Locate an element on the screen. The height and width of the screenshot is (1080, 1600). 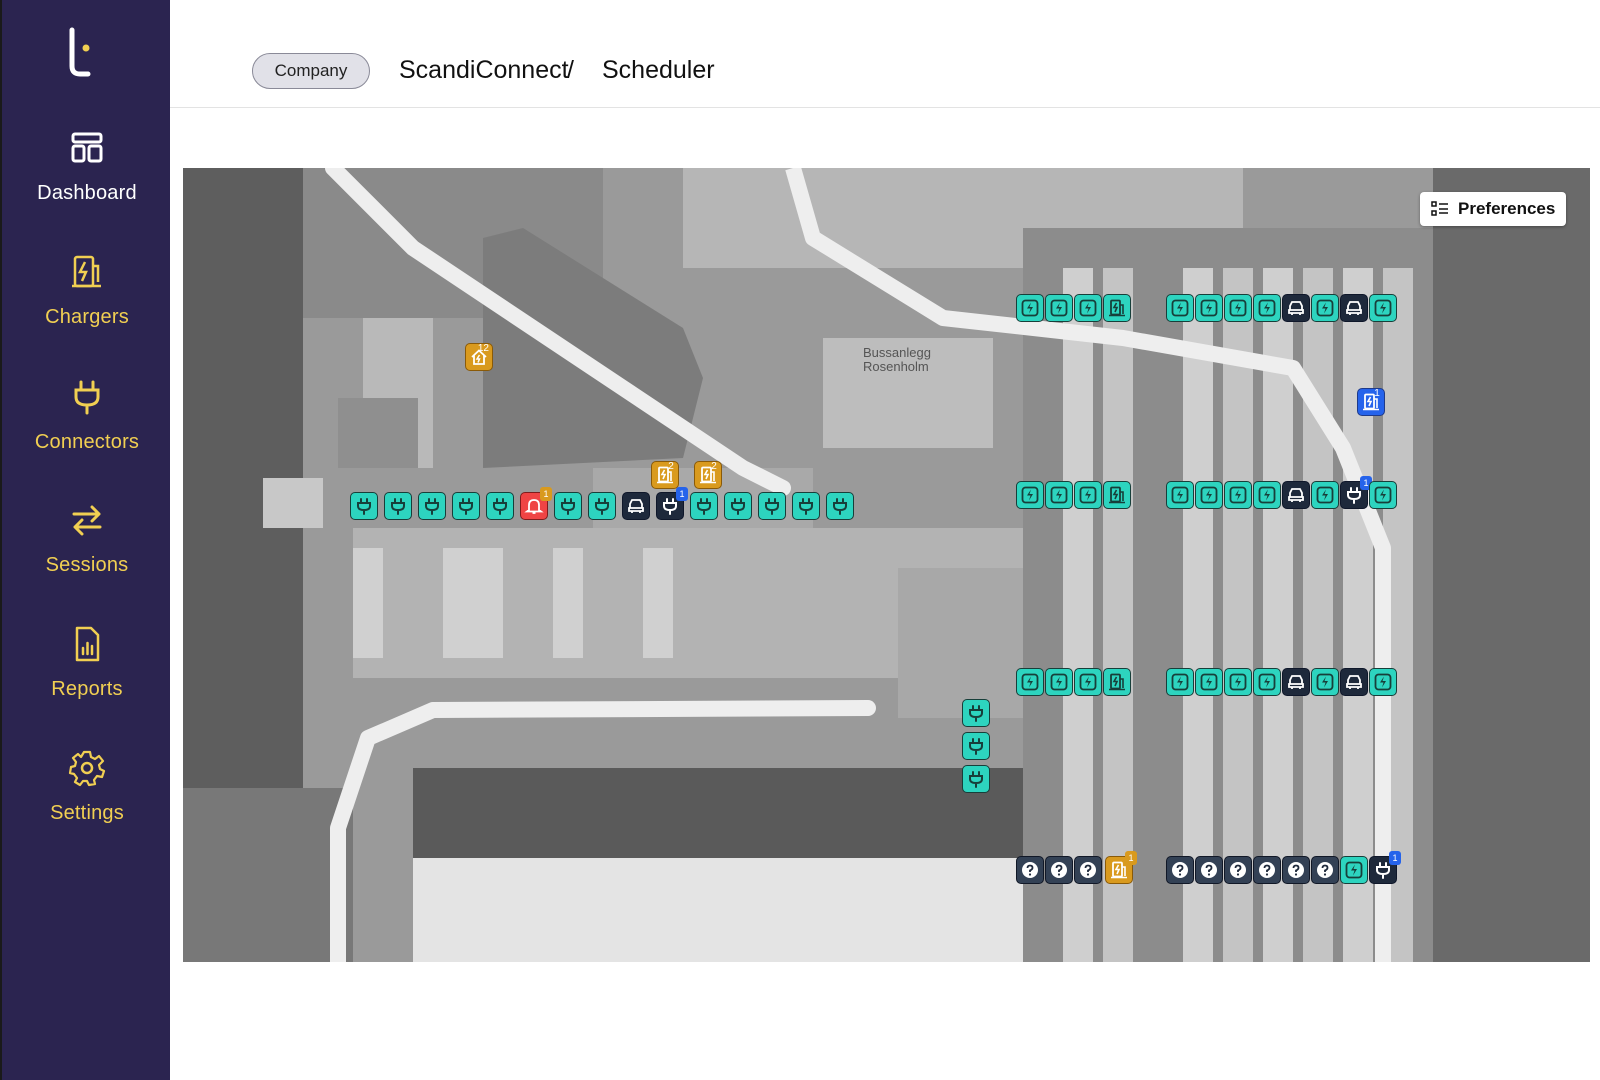
charger-group-marker: 1 is located at coordinates (1121, 867).